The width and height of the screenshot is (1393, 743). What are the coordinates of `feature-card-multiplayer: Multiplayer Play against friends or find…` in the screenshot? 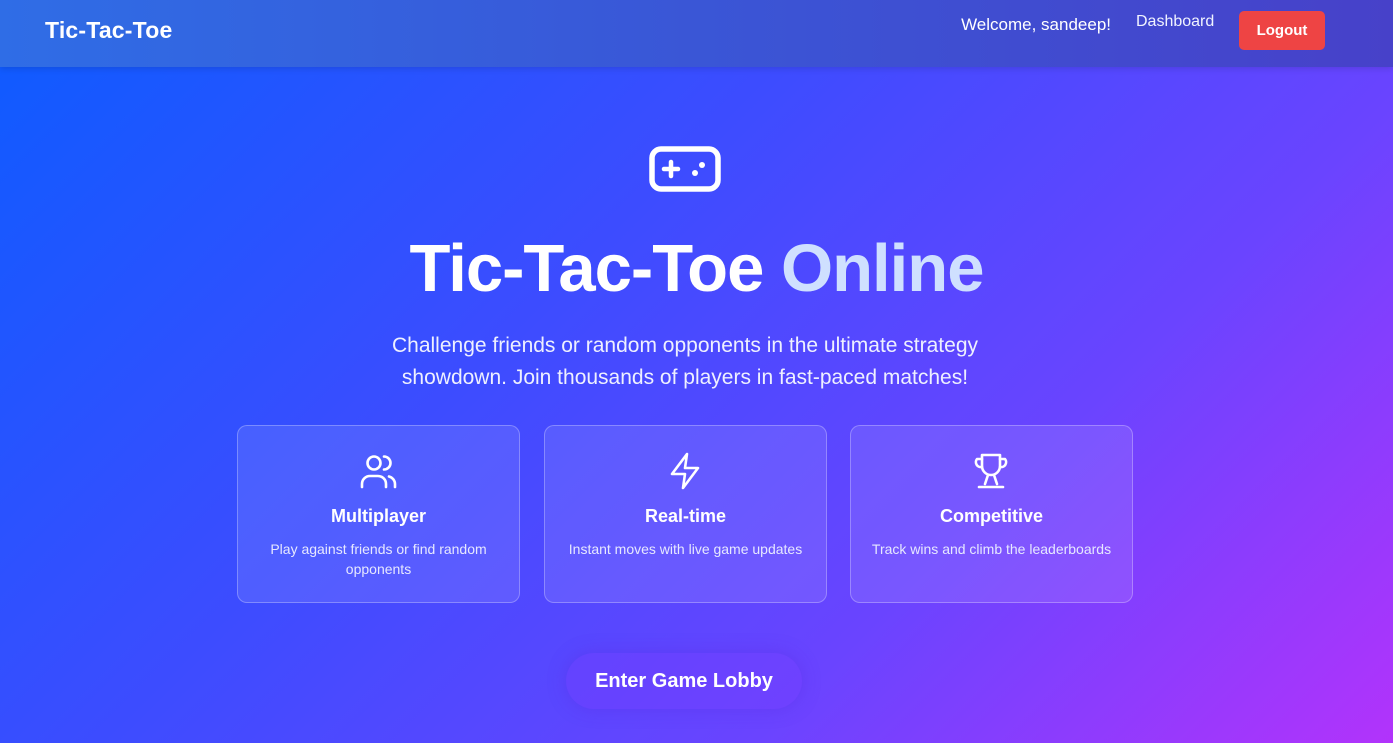 It's located at (378, 514).